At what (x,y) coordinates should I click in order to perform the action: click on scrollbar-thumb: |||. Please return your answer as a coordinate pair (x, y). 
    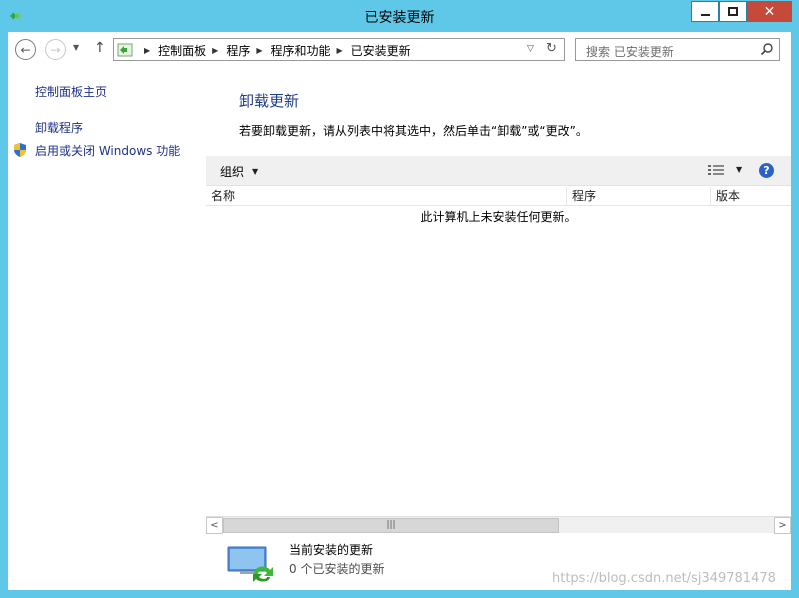
    Looking at the image, I should click on (391, 525).